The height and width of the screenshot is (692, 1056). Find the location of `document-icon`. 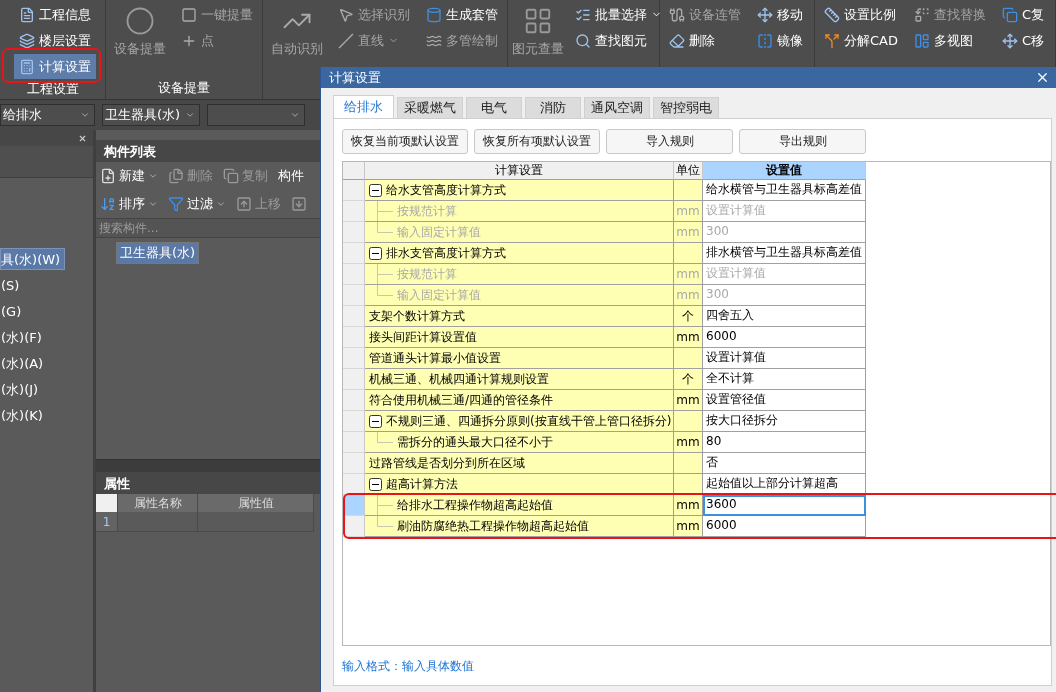

document-icon is located at coordinates (27, 14).